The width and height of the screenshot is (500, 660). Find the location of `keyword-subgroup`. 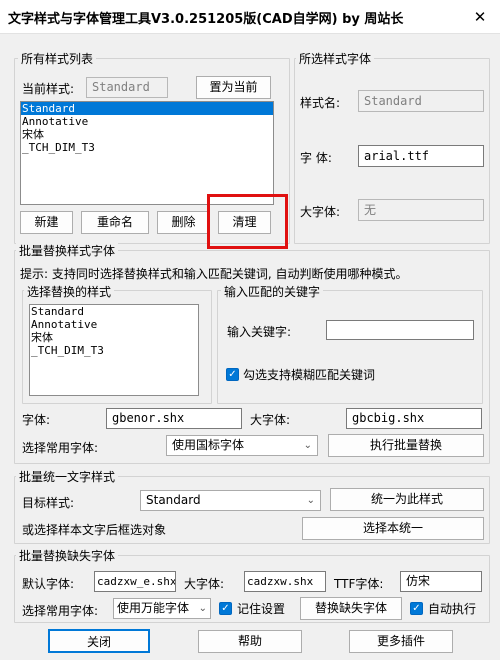

keyword-subgroup is located at coordinates (350, 347).